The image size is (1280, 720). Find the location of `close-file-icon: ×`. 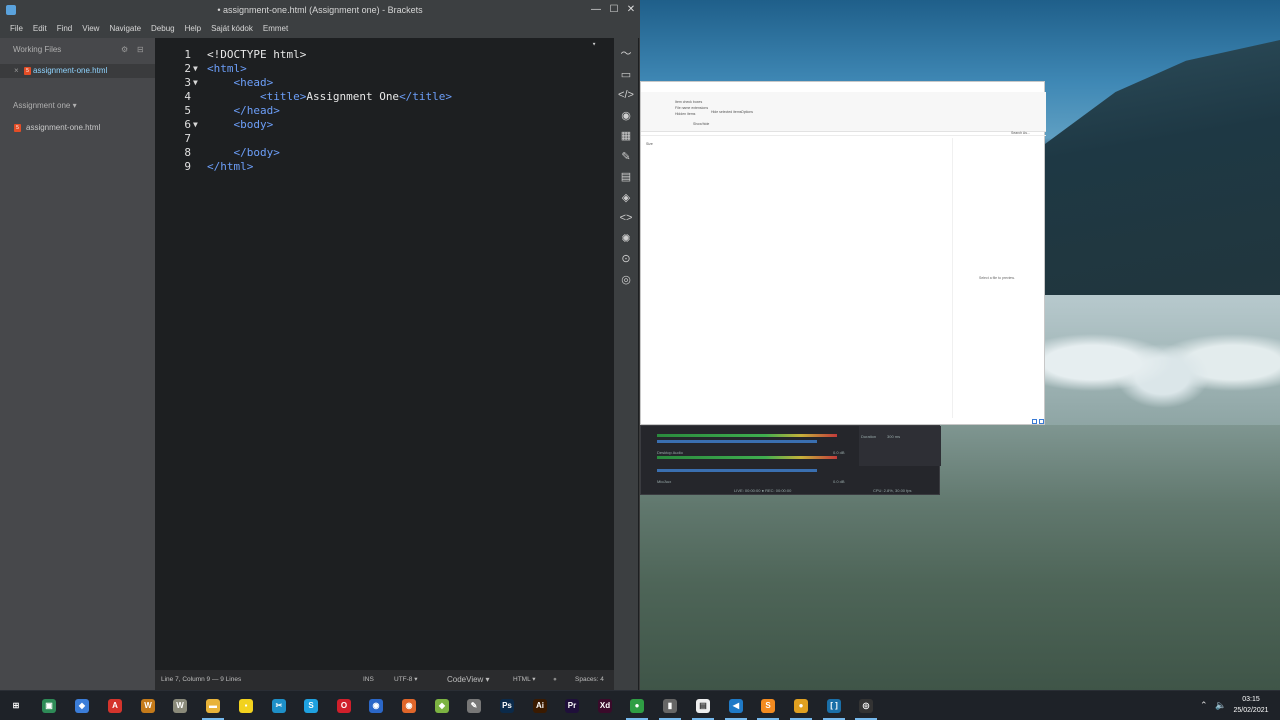

close-file-icon: × is located at coordinates (16, 71).